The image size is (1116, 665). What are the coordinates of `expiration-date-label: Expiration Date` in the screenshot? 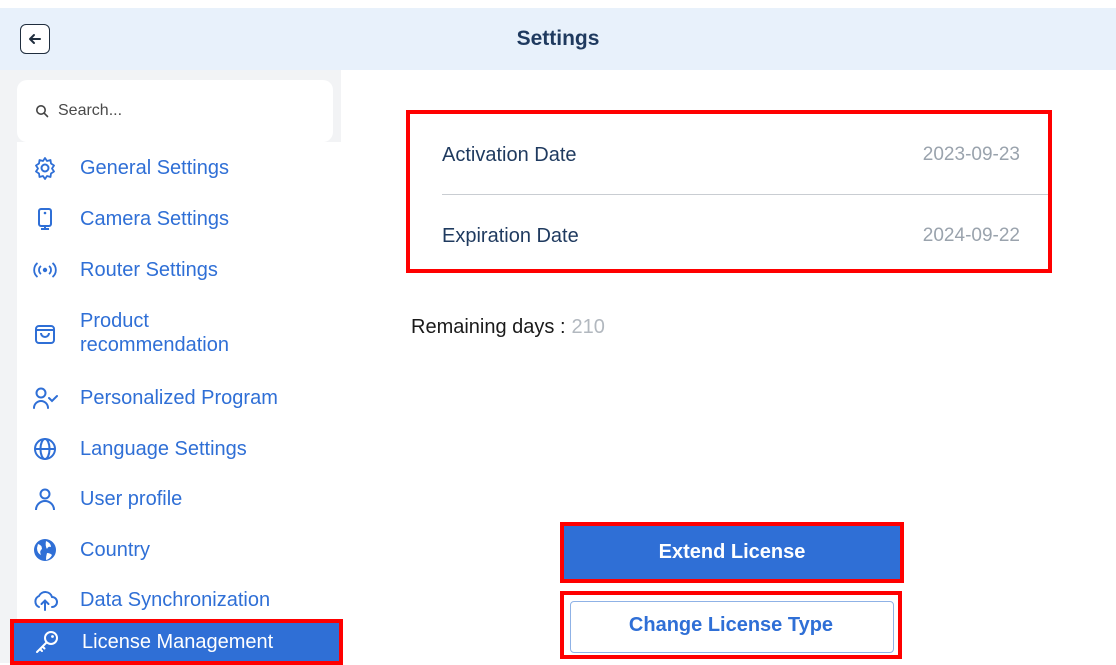 It's located at (510, 235).